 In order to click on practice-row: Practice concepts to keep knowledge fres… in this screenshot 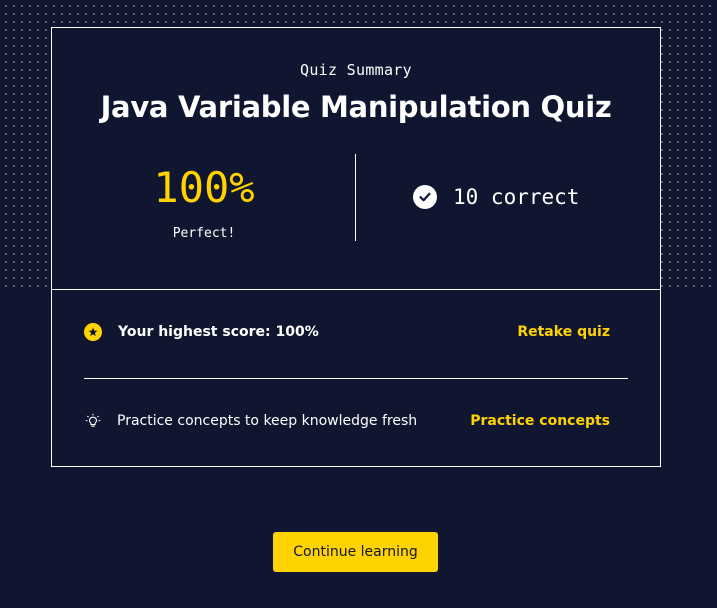, I will do `click(347, 421)`.